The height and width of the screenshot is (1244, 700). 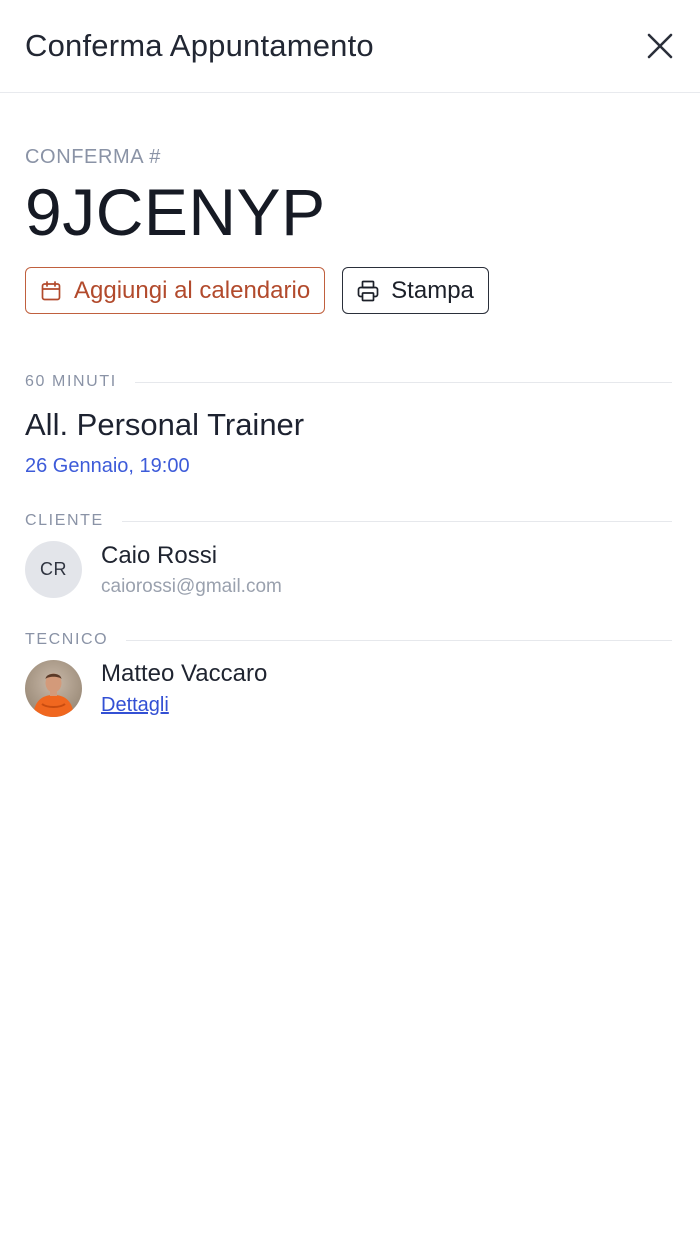 What do you see at coordinates (175, 212) in the screenshot?
I see `confirmation-code: 9JCENYP` at bounding box center [175, 212].